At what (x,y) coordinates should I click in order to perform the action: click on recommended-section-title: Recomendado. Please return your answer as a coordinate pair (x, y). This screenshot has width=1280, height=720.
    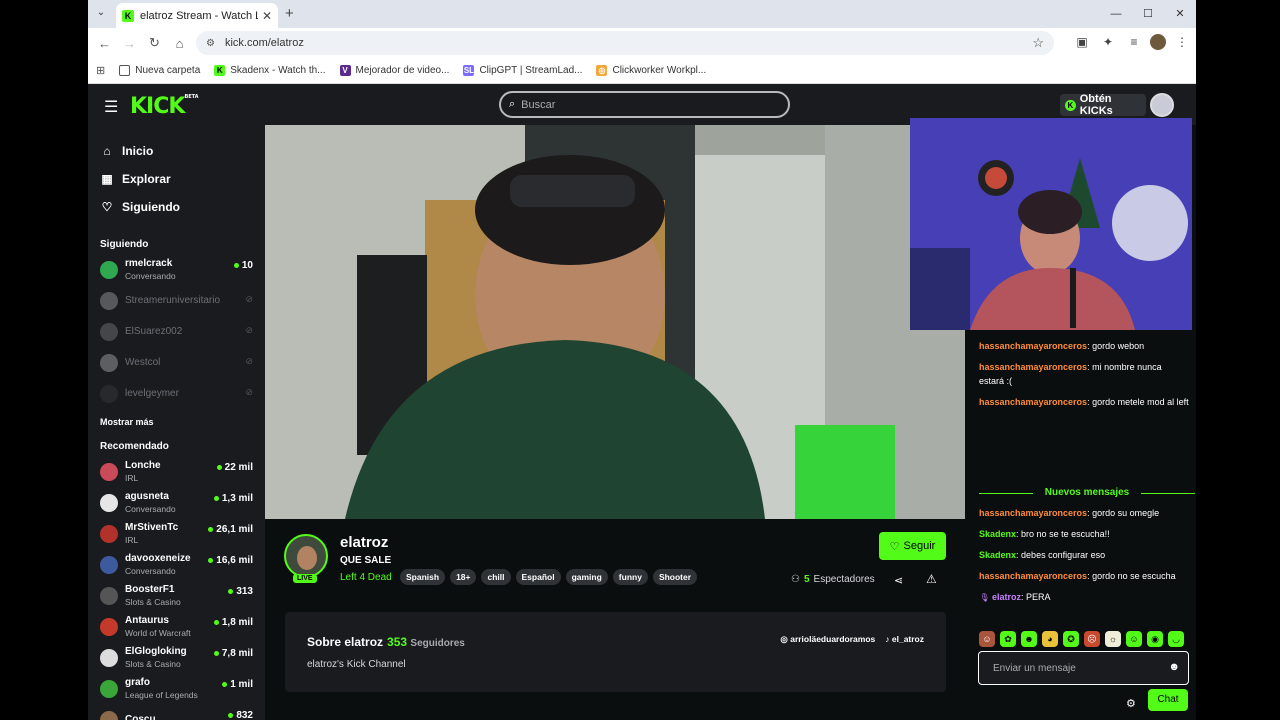
    Looking at the image, I should click on (134, 446).